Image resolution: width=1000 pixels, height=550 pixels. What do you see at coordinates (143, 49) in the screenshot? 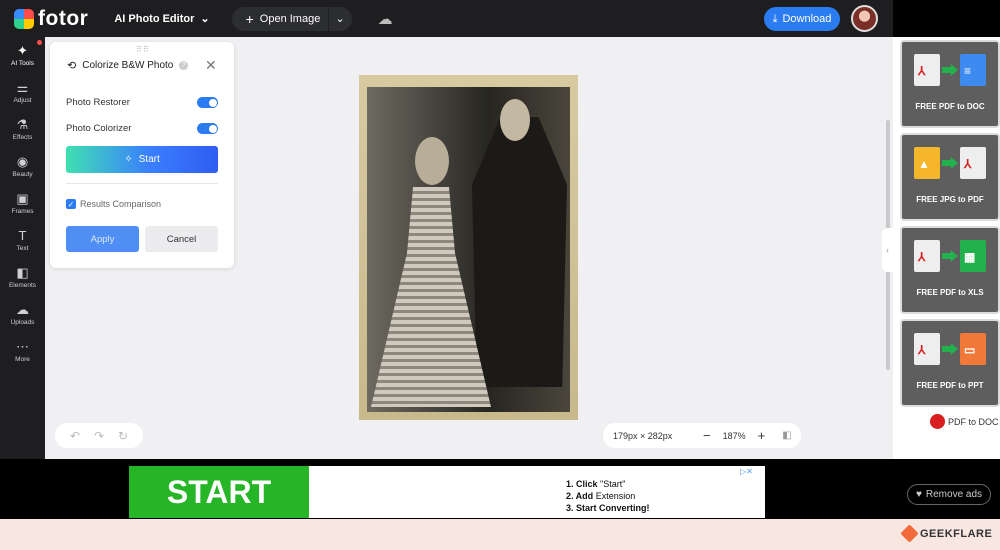
I see `drag-handle-icon: ⠿⠿` at bounding box center [143, 49].